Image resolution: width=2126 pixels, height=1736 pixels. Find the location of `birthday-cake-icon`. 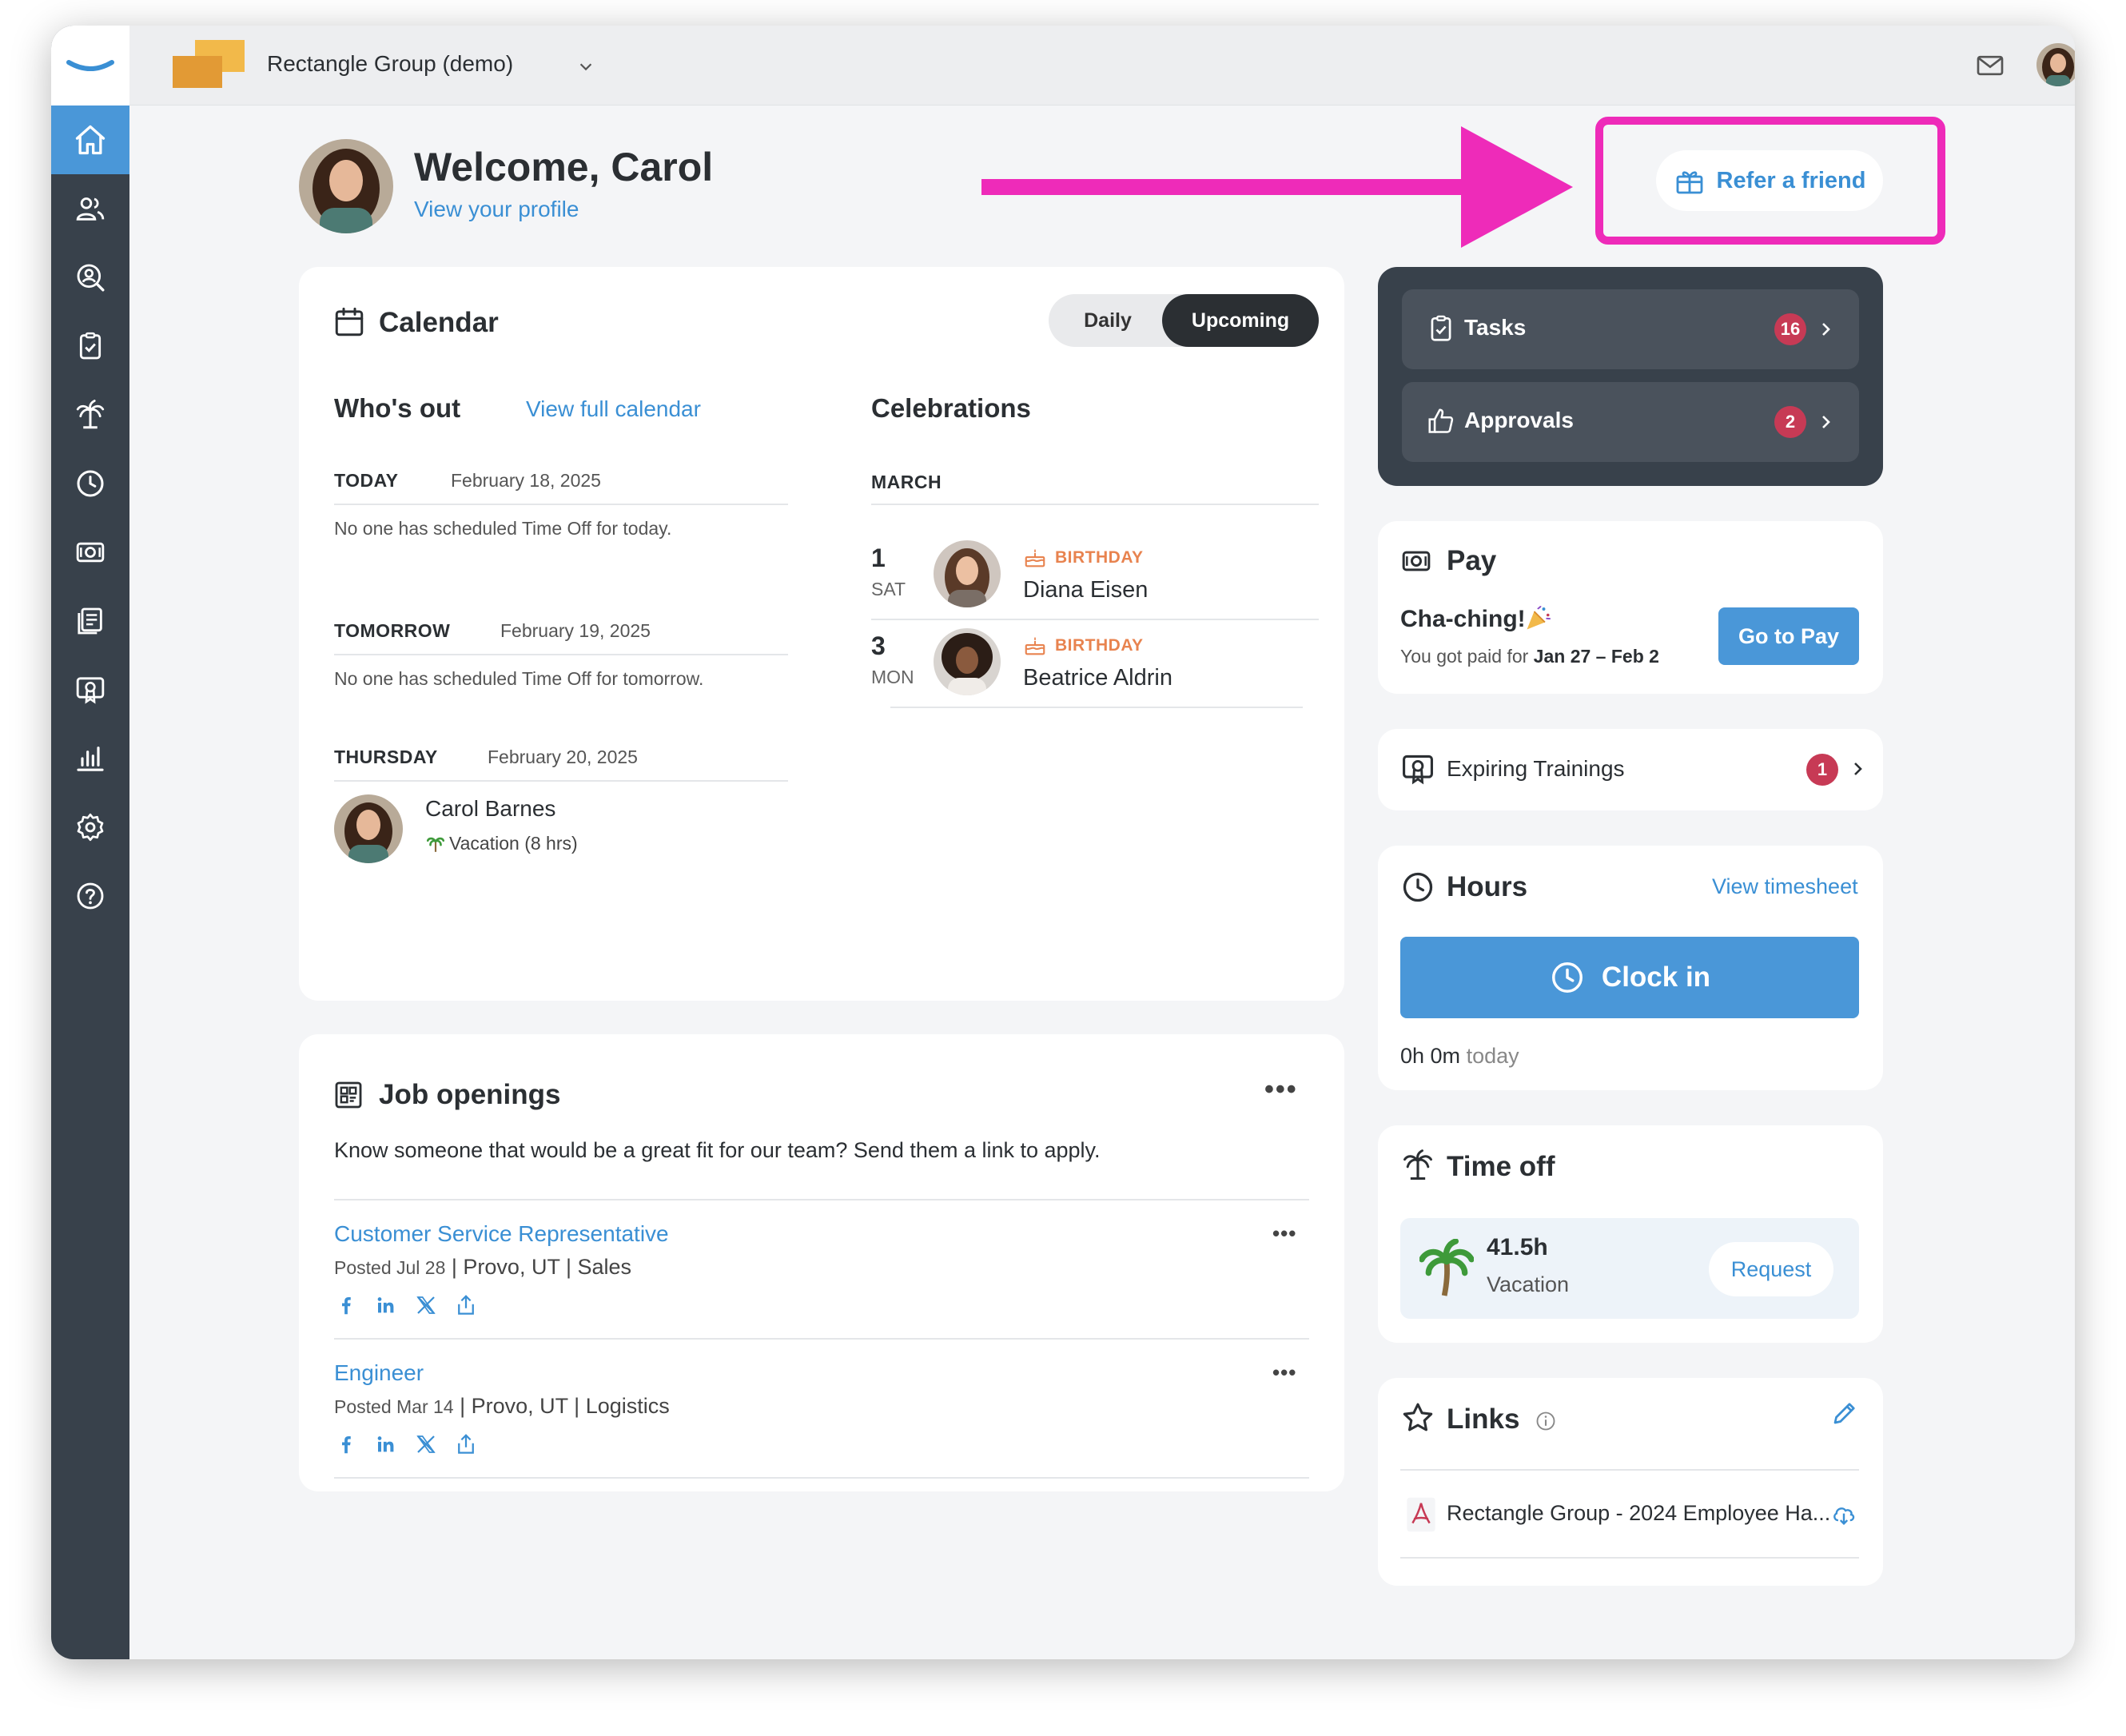

birthday-cake-icon is located at coordinates (1035, 646).